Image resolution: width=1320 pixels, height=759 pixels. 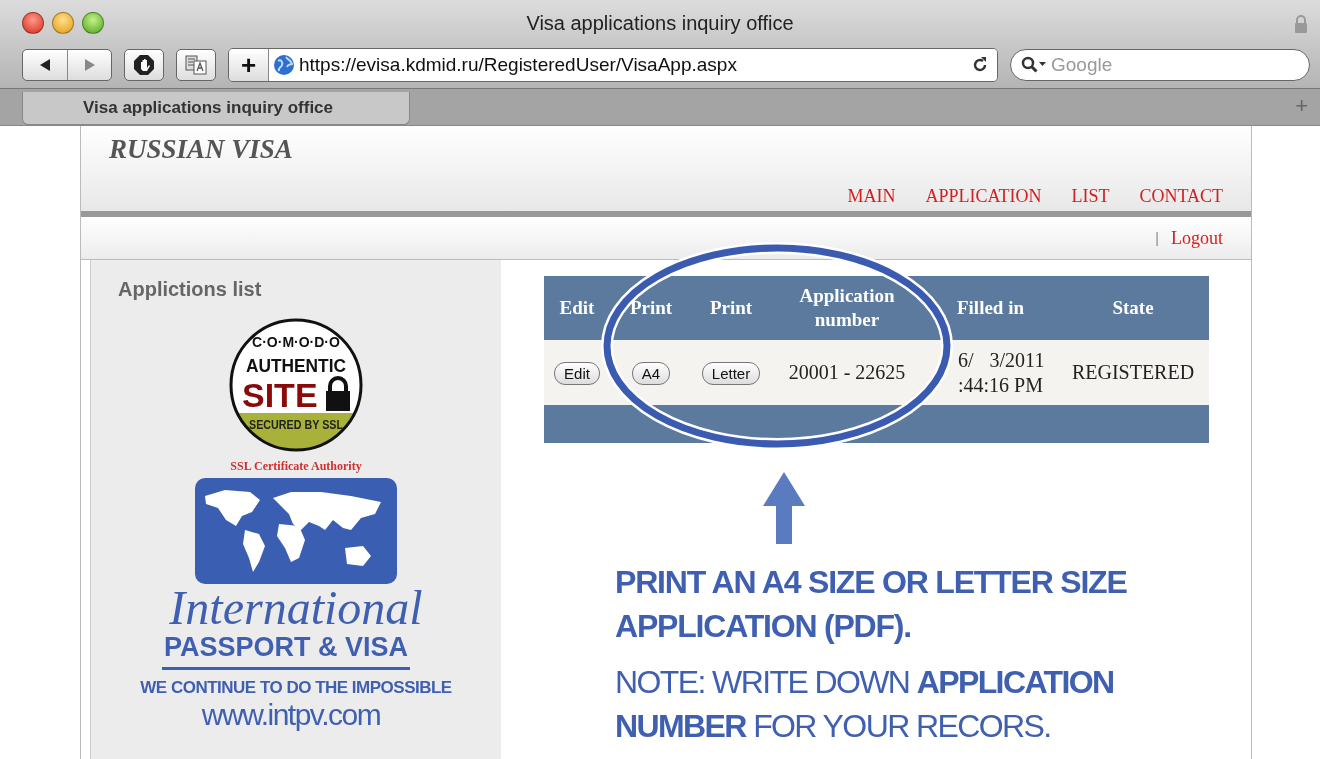 I want to click on column-header: Application number, so click(x=847, y=308).